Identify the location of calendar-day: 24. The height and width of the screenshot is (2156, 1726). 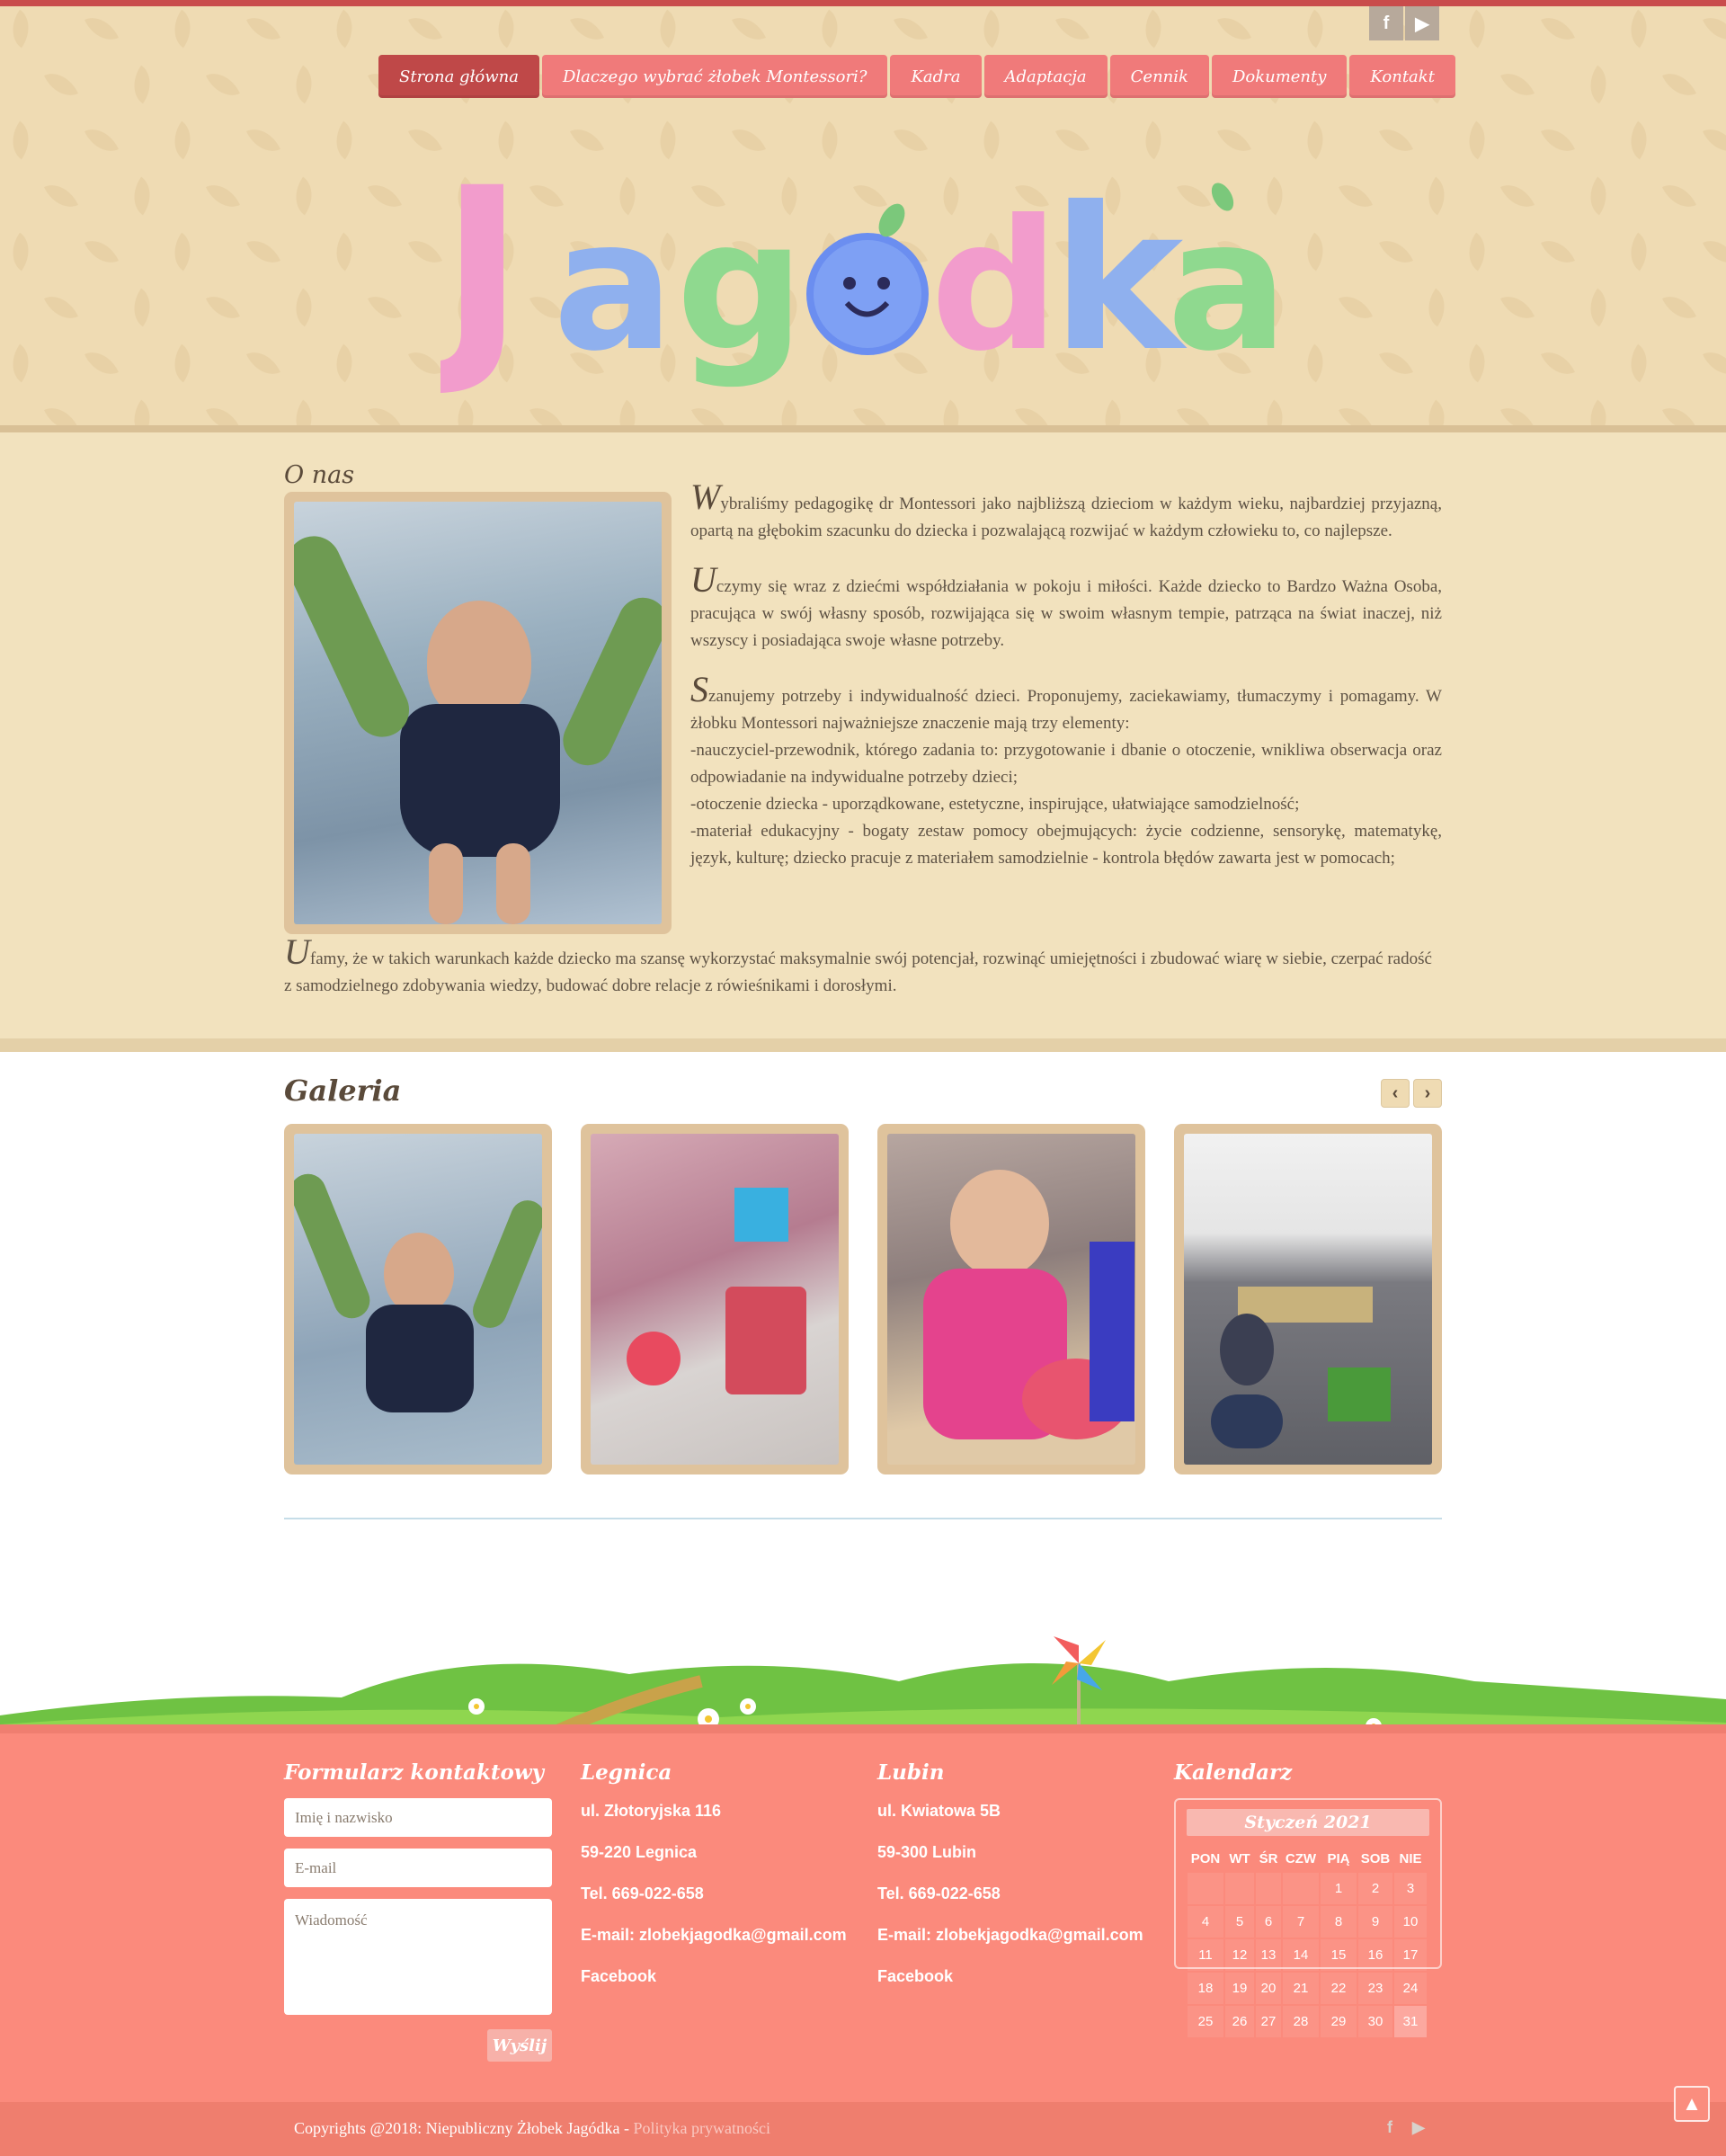
(1410, 1988).